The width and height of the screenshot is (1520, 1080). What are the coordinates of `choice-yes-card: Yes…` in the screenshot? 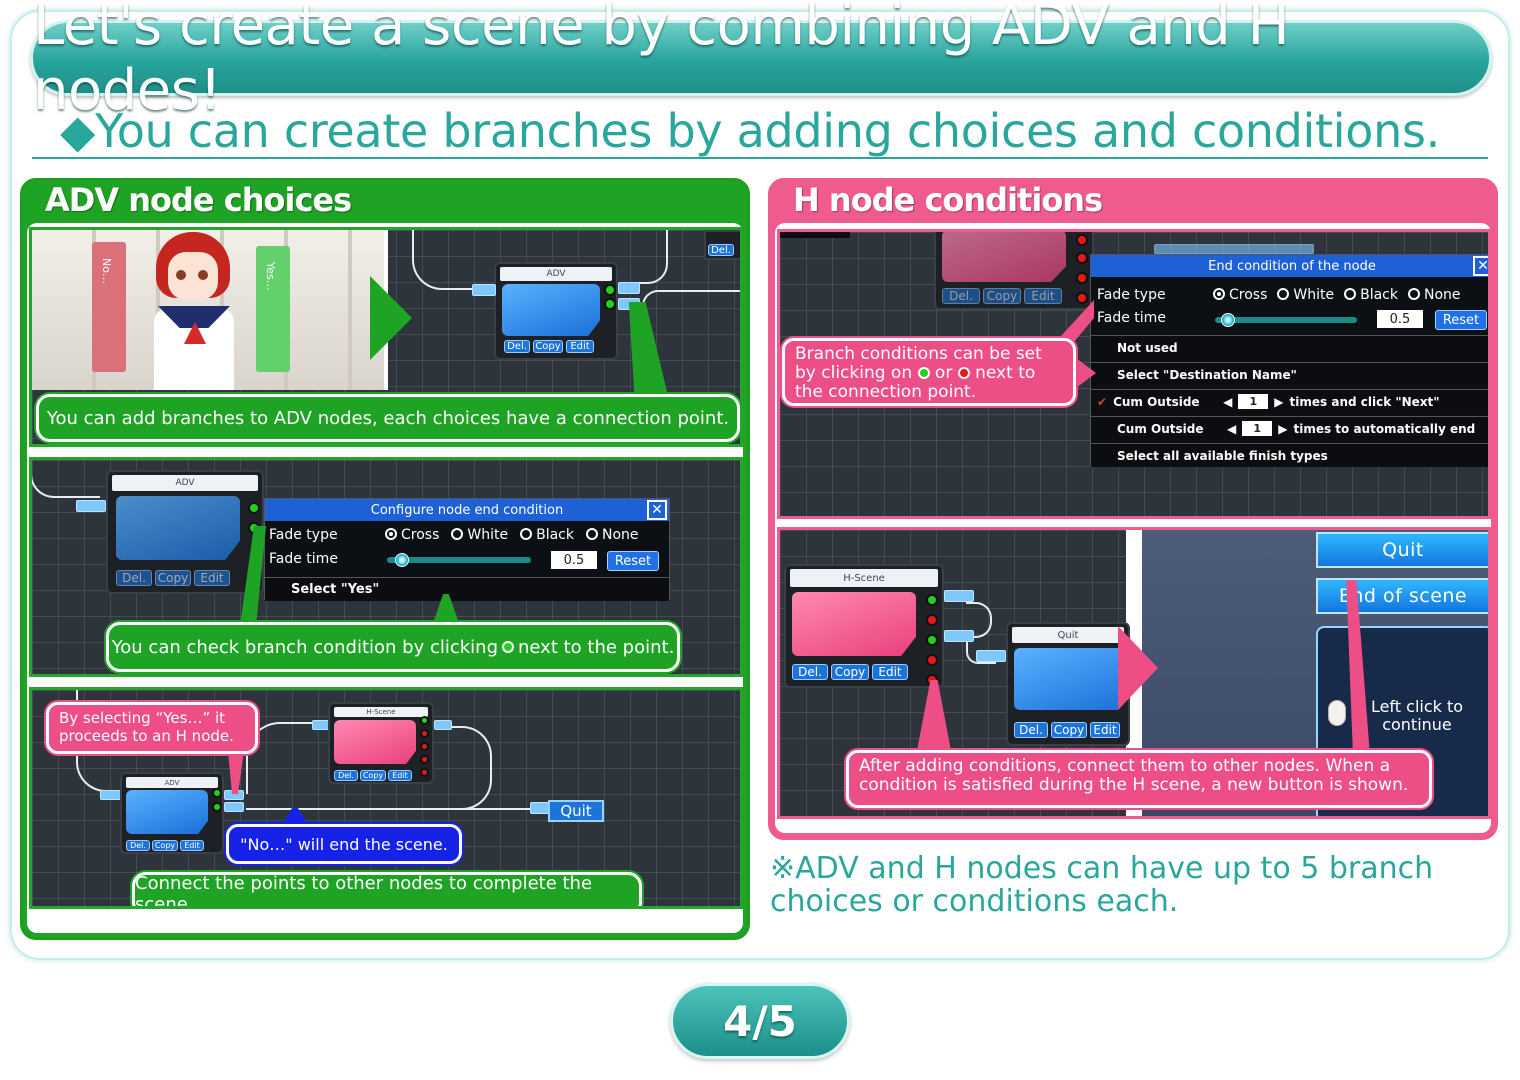 It's located at (273, 309).